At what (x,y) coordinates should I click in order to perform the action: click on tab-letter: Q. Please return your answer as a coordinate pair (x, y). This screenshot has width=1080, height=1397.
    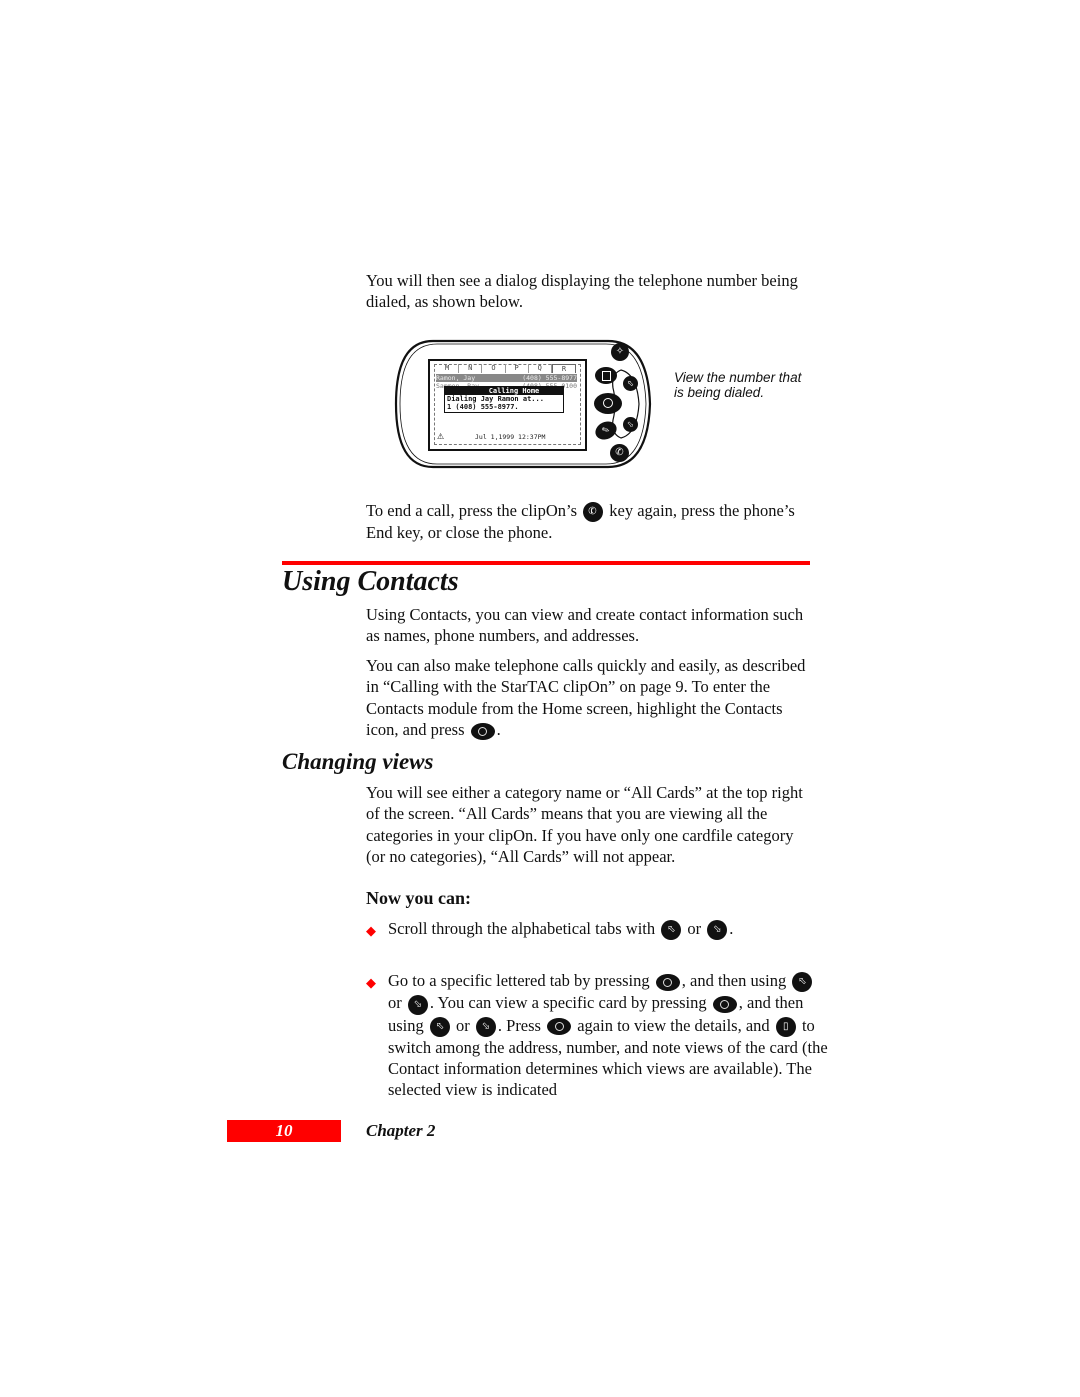
    Looking at the image, I should click on (540, 368).